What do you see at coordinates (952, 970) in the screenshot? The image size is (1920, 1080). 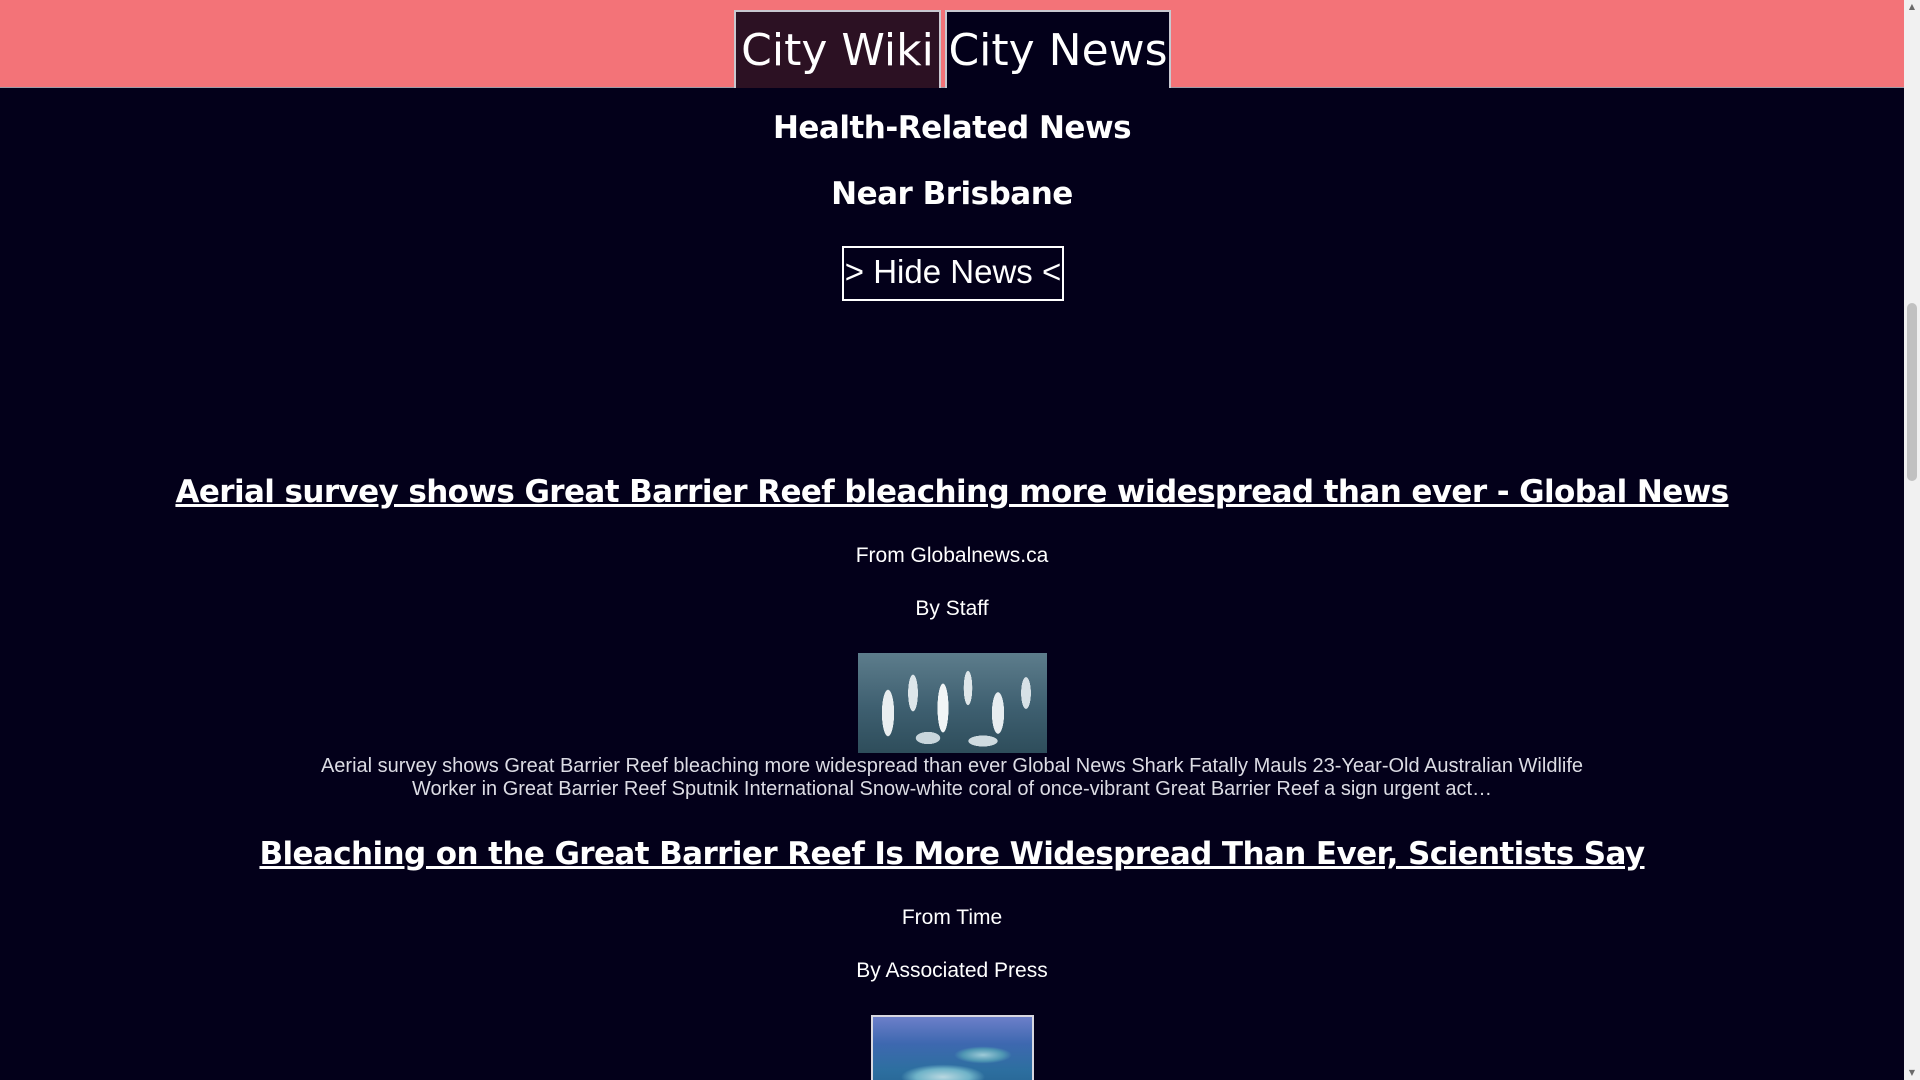 I see `article-author: By Associated Press` at bounding box center [952, 970].